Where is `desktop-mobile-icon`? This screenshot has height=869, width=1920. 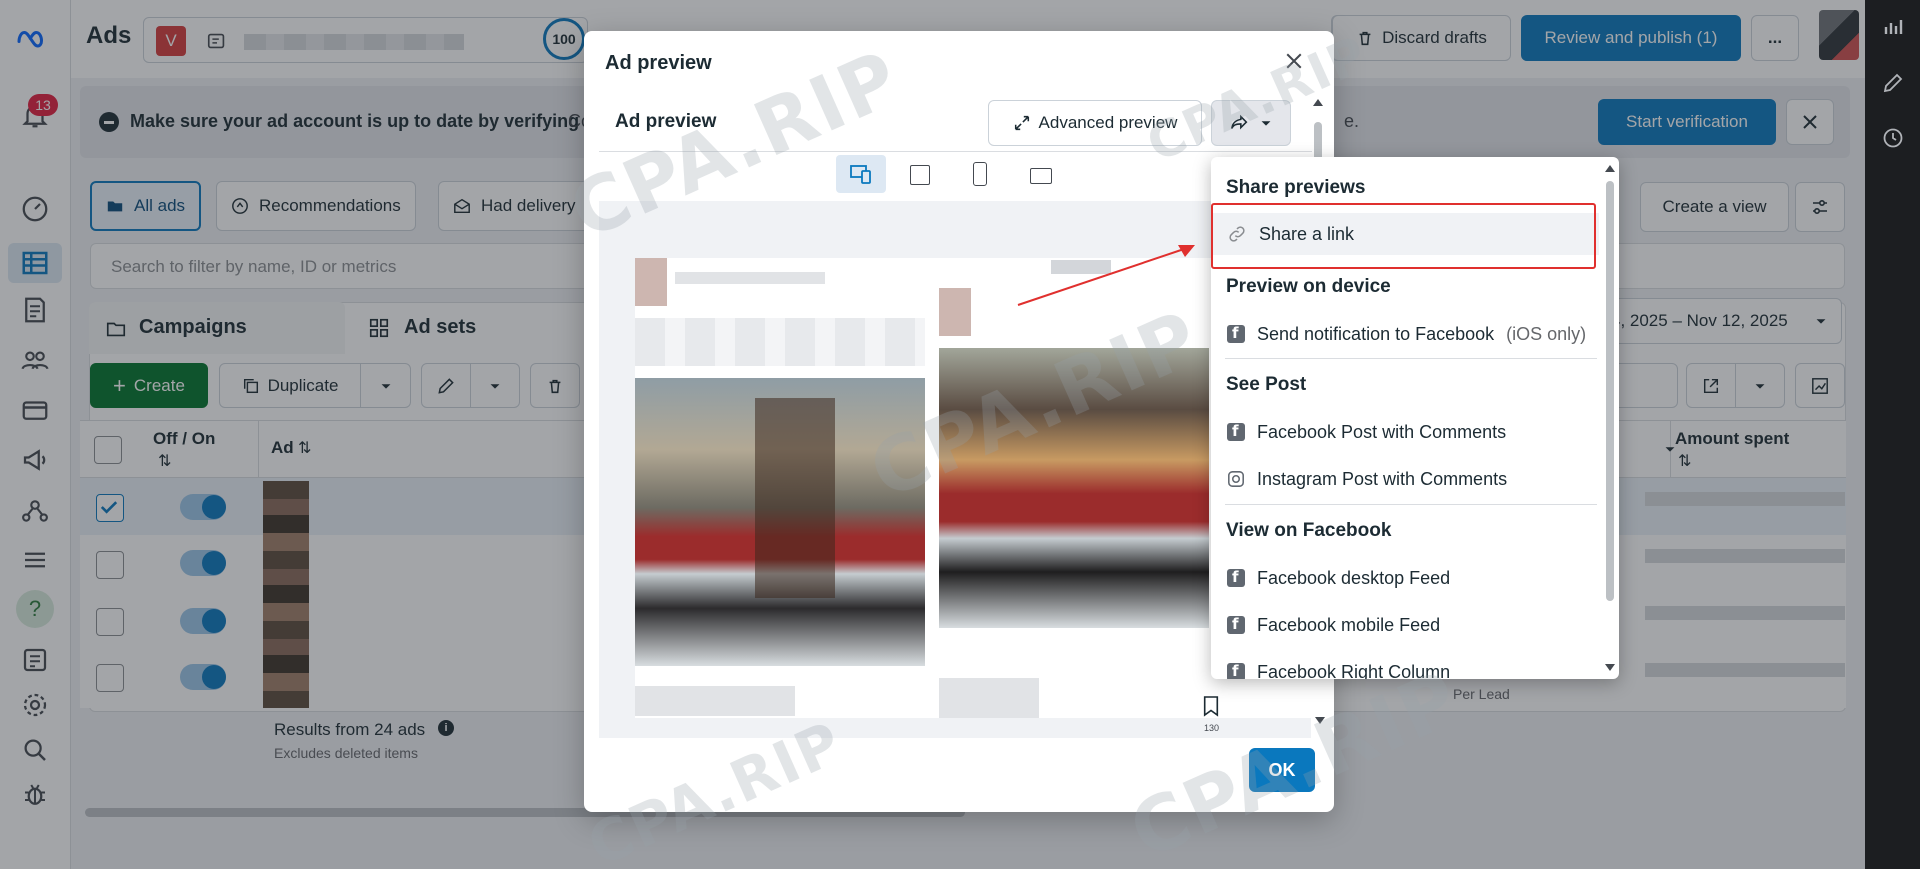 desktop-mobile-icon is located at coordinates (860, 174).